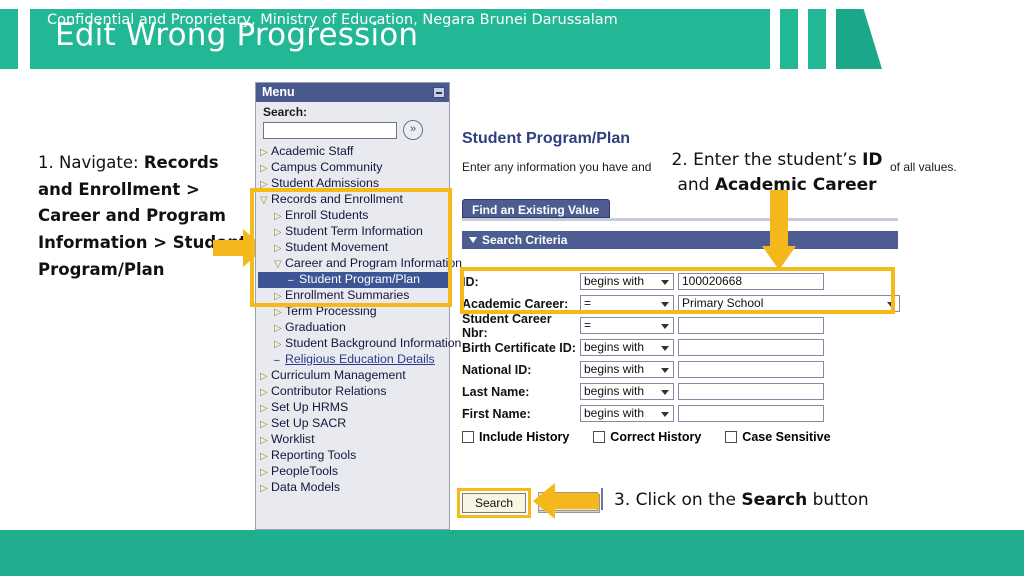  Describe the element at coordinates (546, 138) in the screenshot. I see `ps-page-title: Student Program/Plan` at that location.